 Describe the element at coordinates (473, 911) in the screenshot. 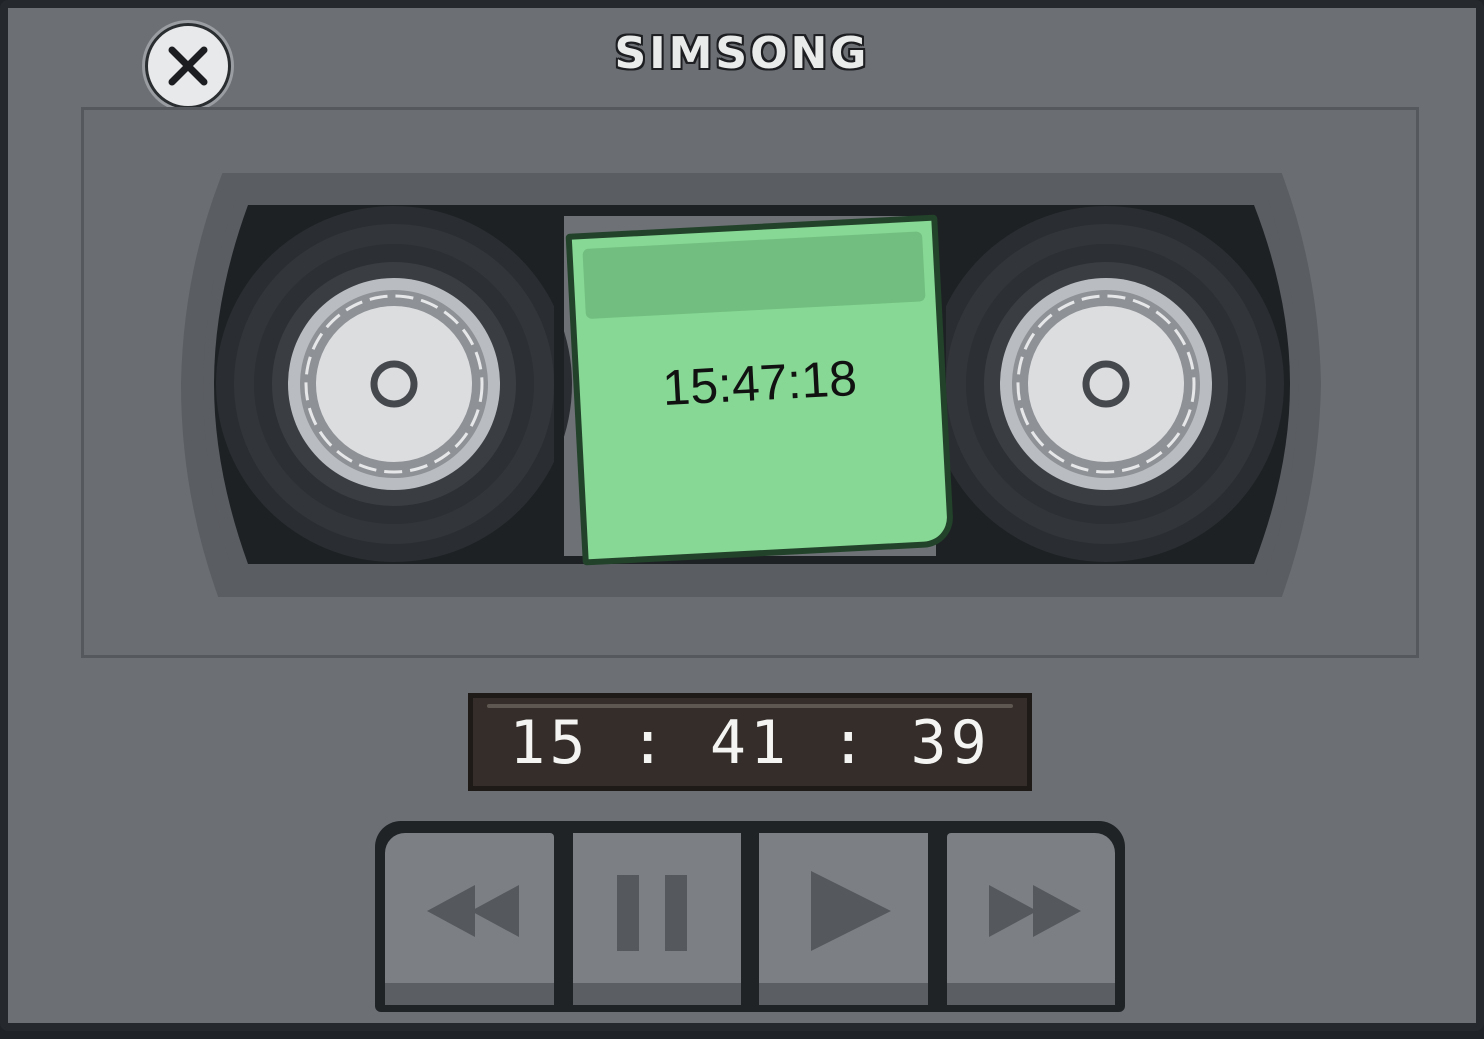

I see `rewind-icon` at that location.